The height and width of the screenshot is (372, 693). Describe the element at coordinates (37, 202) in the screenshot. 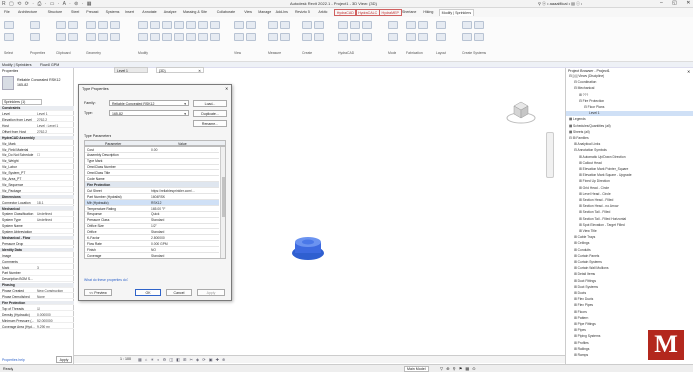

I see `property-row: Connector Location 18.1` at that location.